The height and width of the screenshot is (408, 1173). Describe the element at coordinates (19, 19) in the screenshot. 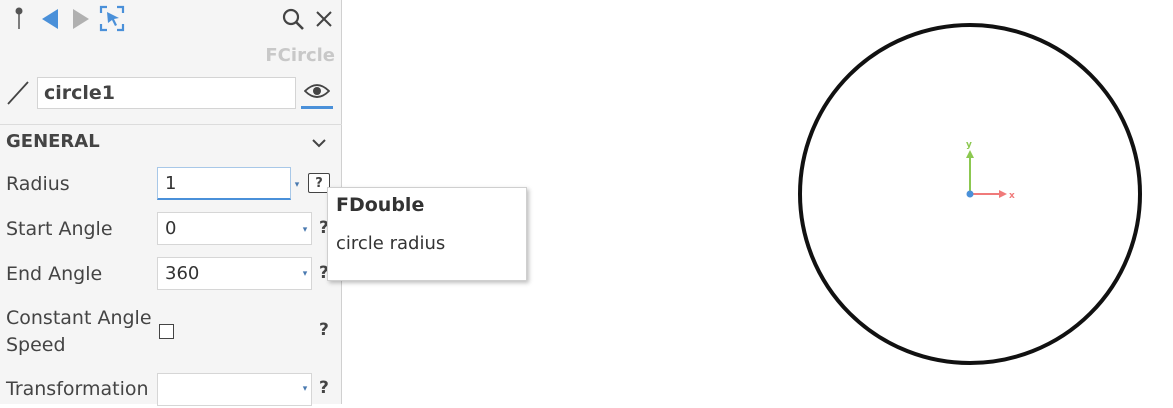

I see `pin-icon` at that location.